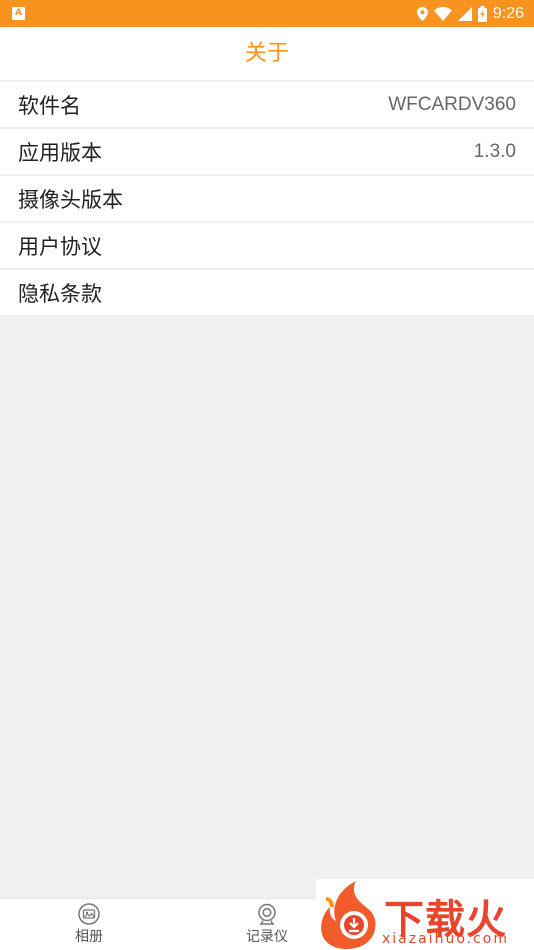  What do you see at coordinates (267, 292) in the screenshot?
I see `list-item-privacy-policy: 隐私条款` at bounding box center [267, 292].